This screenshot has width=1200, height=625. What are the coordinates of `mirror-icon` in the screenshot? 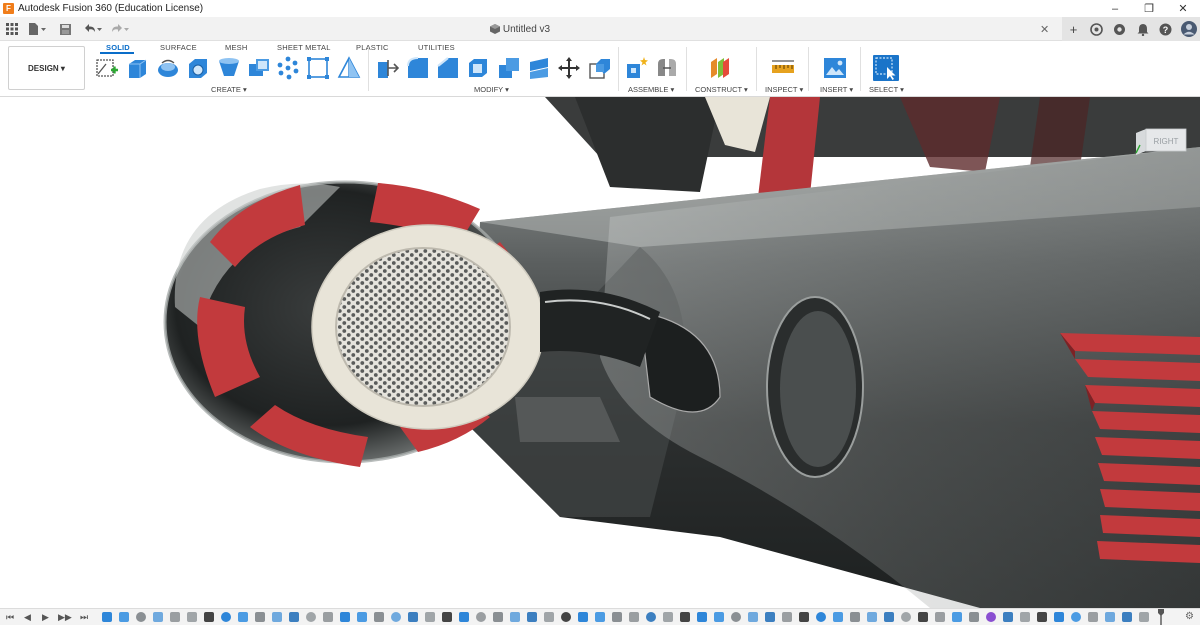 It's located at (349, 68).